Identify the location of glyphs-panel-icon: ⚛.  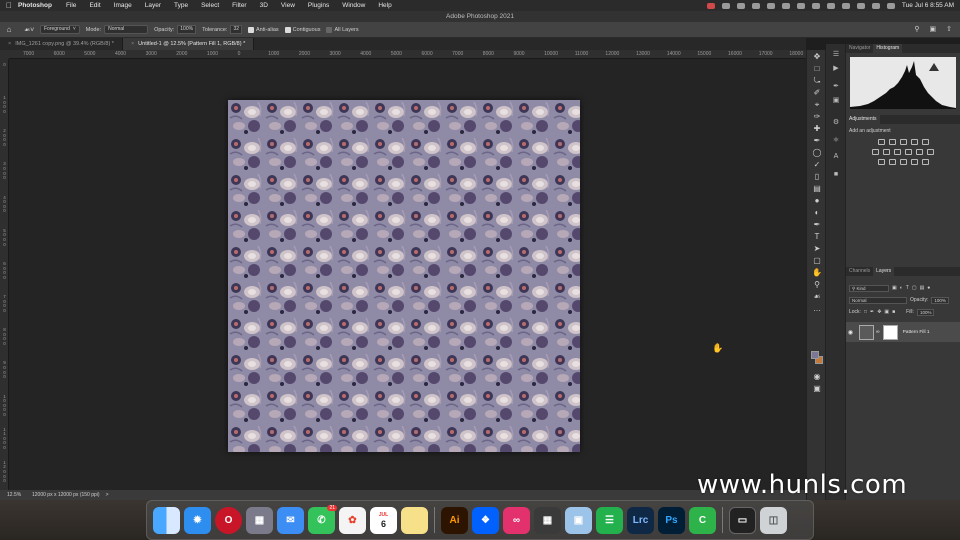
(836, 141).